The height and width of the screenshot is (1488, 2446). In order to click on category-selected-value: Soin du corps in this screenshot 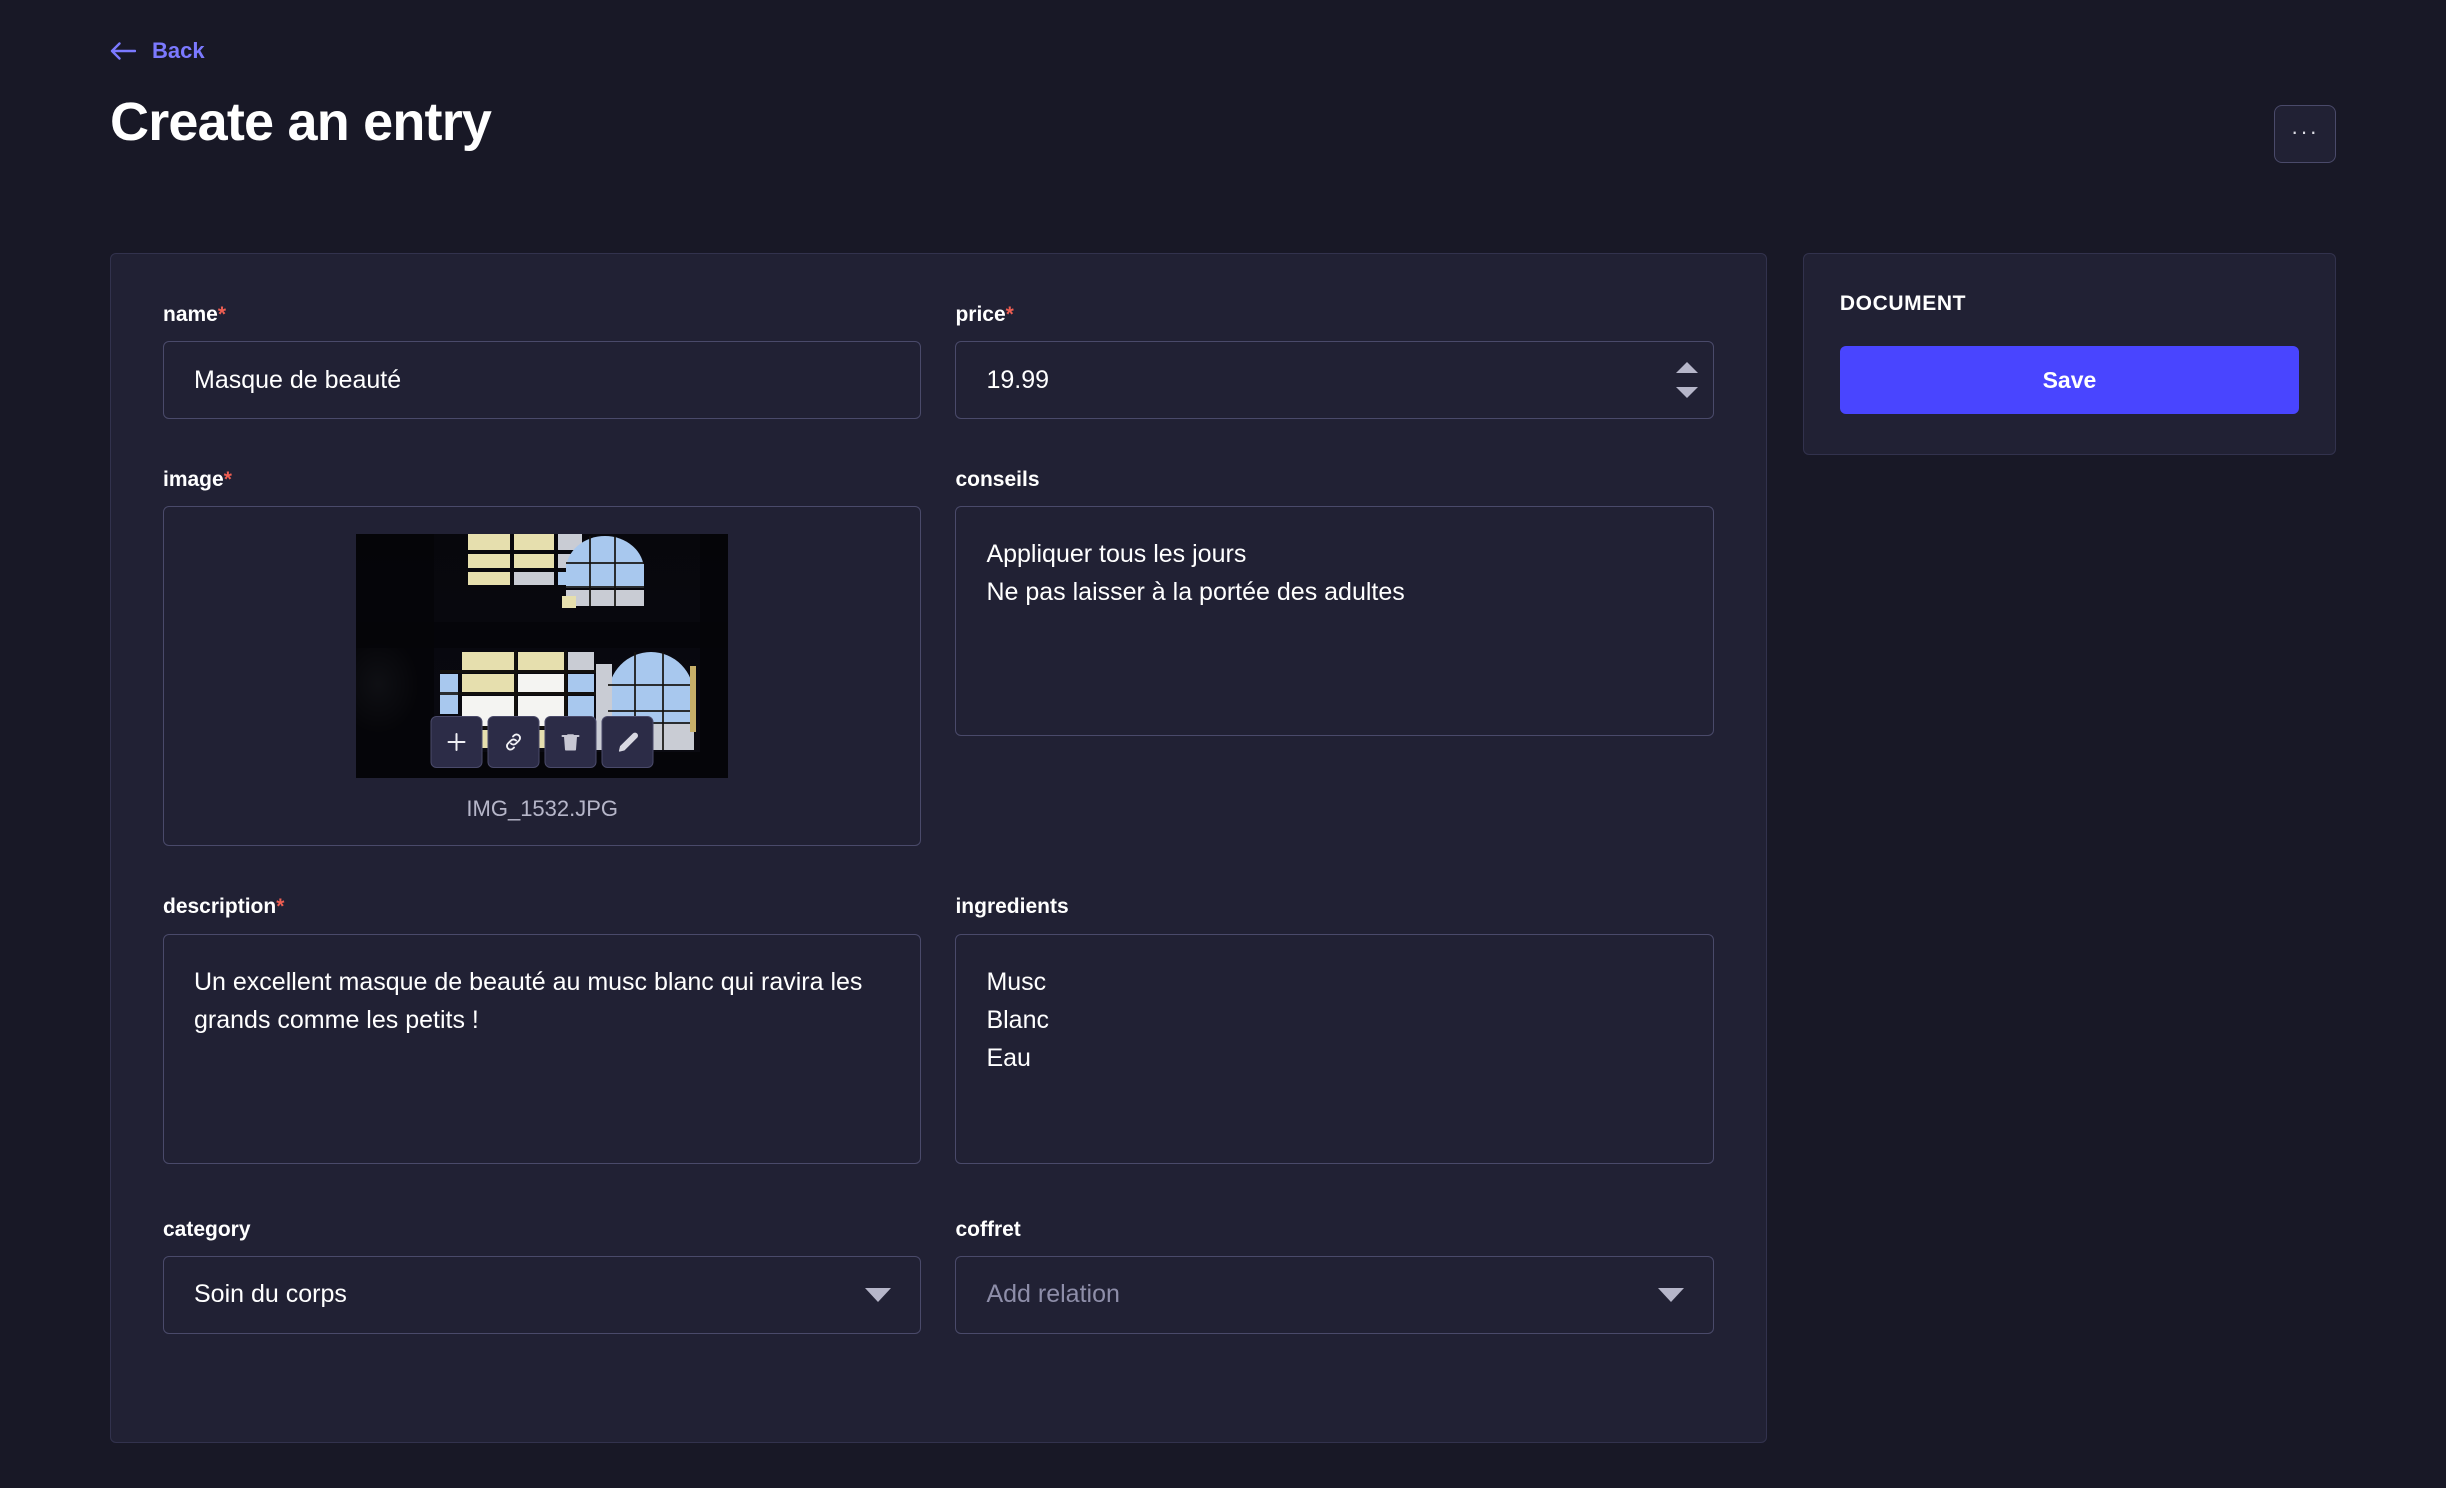, I will do `click(270, 1294)`.